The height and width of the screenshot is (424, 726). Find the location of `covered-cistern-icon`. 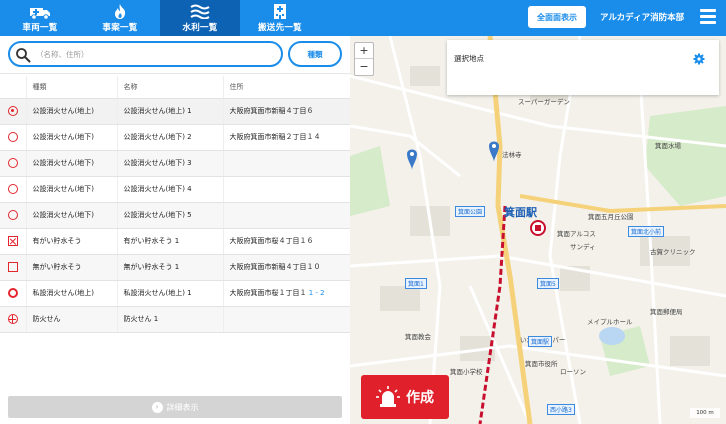

covered-cistern-icon is located at coordinates (12, 241).